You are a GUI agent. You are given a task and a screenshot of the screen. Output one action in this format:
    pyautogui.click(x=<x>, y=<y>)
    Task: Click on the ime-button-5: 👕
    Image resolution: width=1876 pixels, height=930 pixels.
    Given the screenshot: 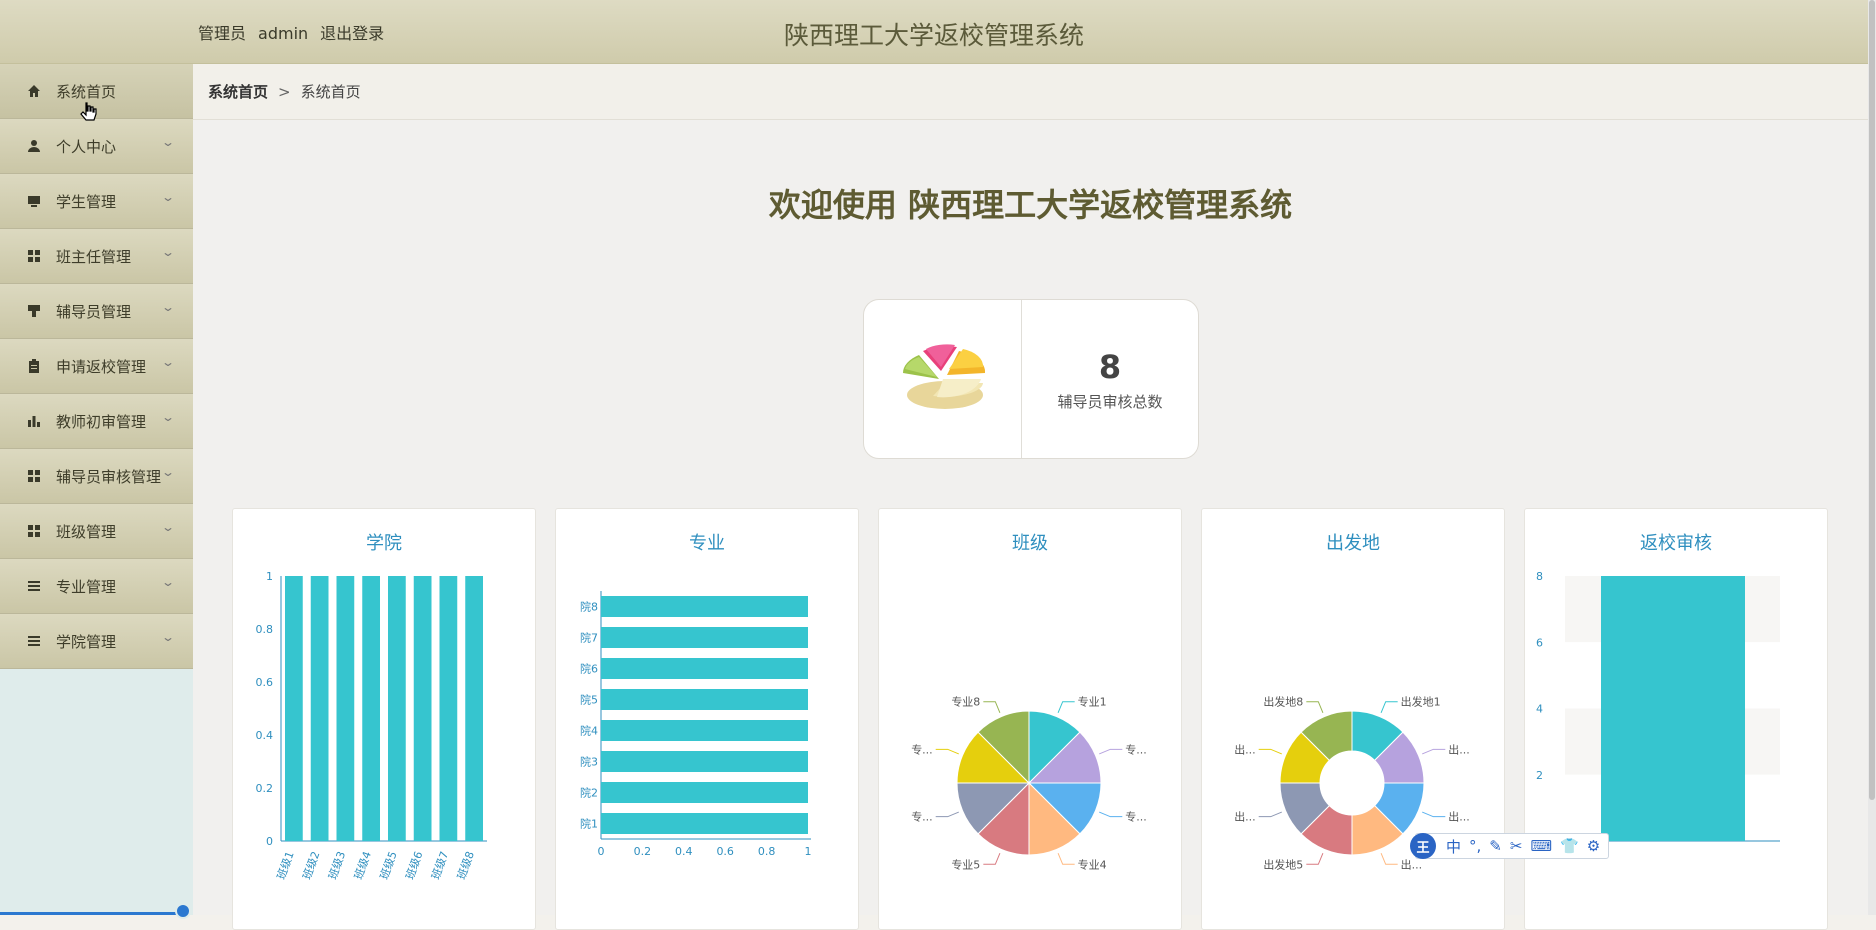 What is the action you would take?
    pyautogui.click(x=1569, y=846)
    